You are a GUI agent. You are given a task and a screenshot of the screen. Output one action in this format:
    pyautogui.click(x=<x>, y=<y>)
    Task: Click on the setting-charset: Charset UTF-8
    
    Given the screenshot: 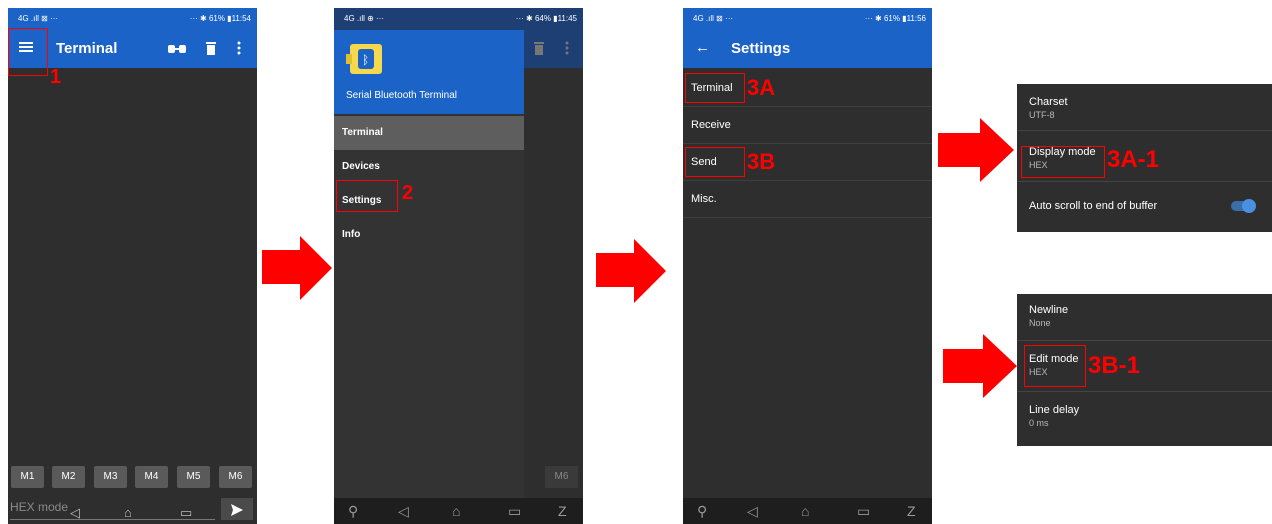 What is the action you would take?
    pyautogui.click(x=1144, y=107)
    